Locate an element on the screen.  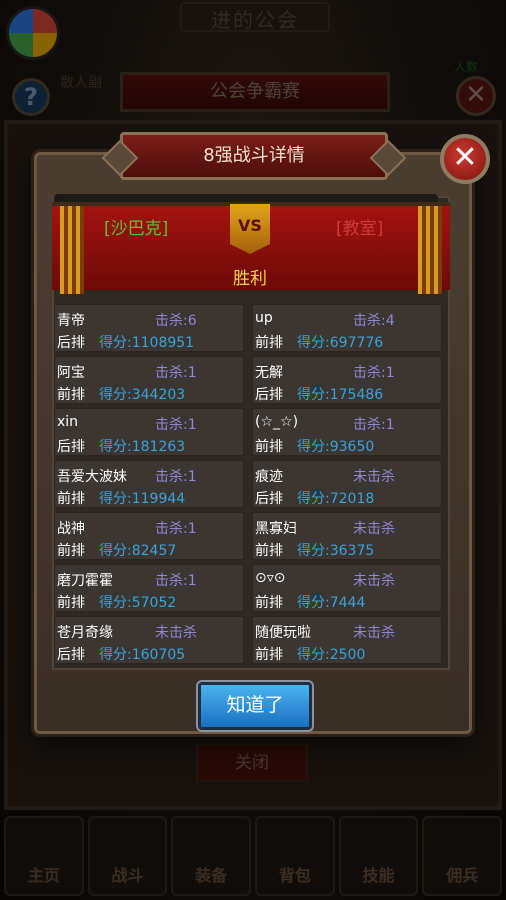
right-player-card: (☆_☆) 击杀:1 前排 得分:93650 is located at coordinates (347, 432).